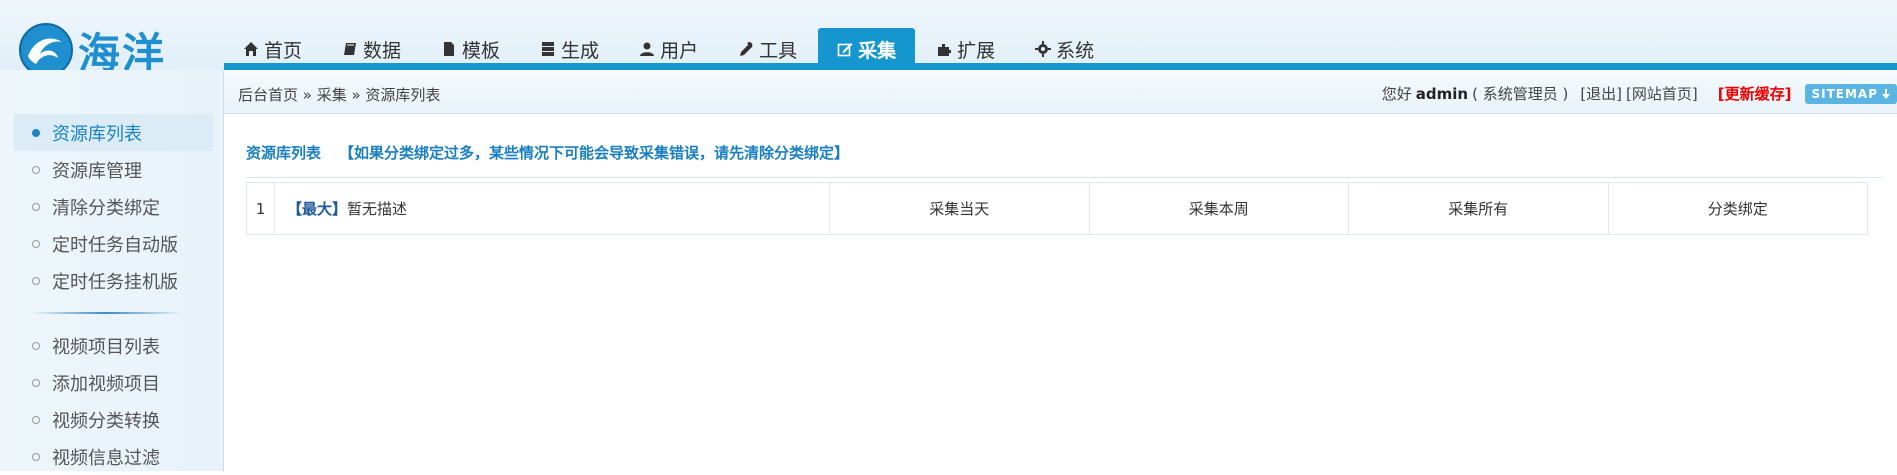 This screenshot has height=475, width=1897. Describe the element at coordinates (481, 50) in the screenshot. I see `nav-template-label: 模板` at that location.